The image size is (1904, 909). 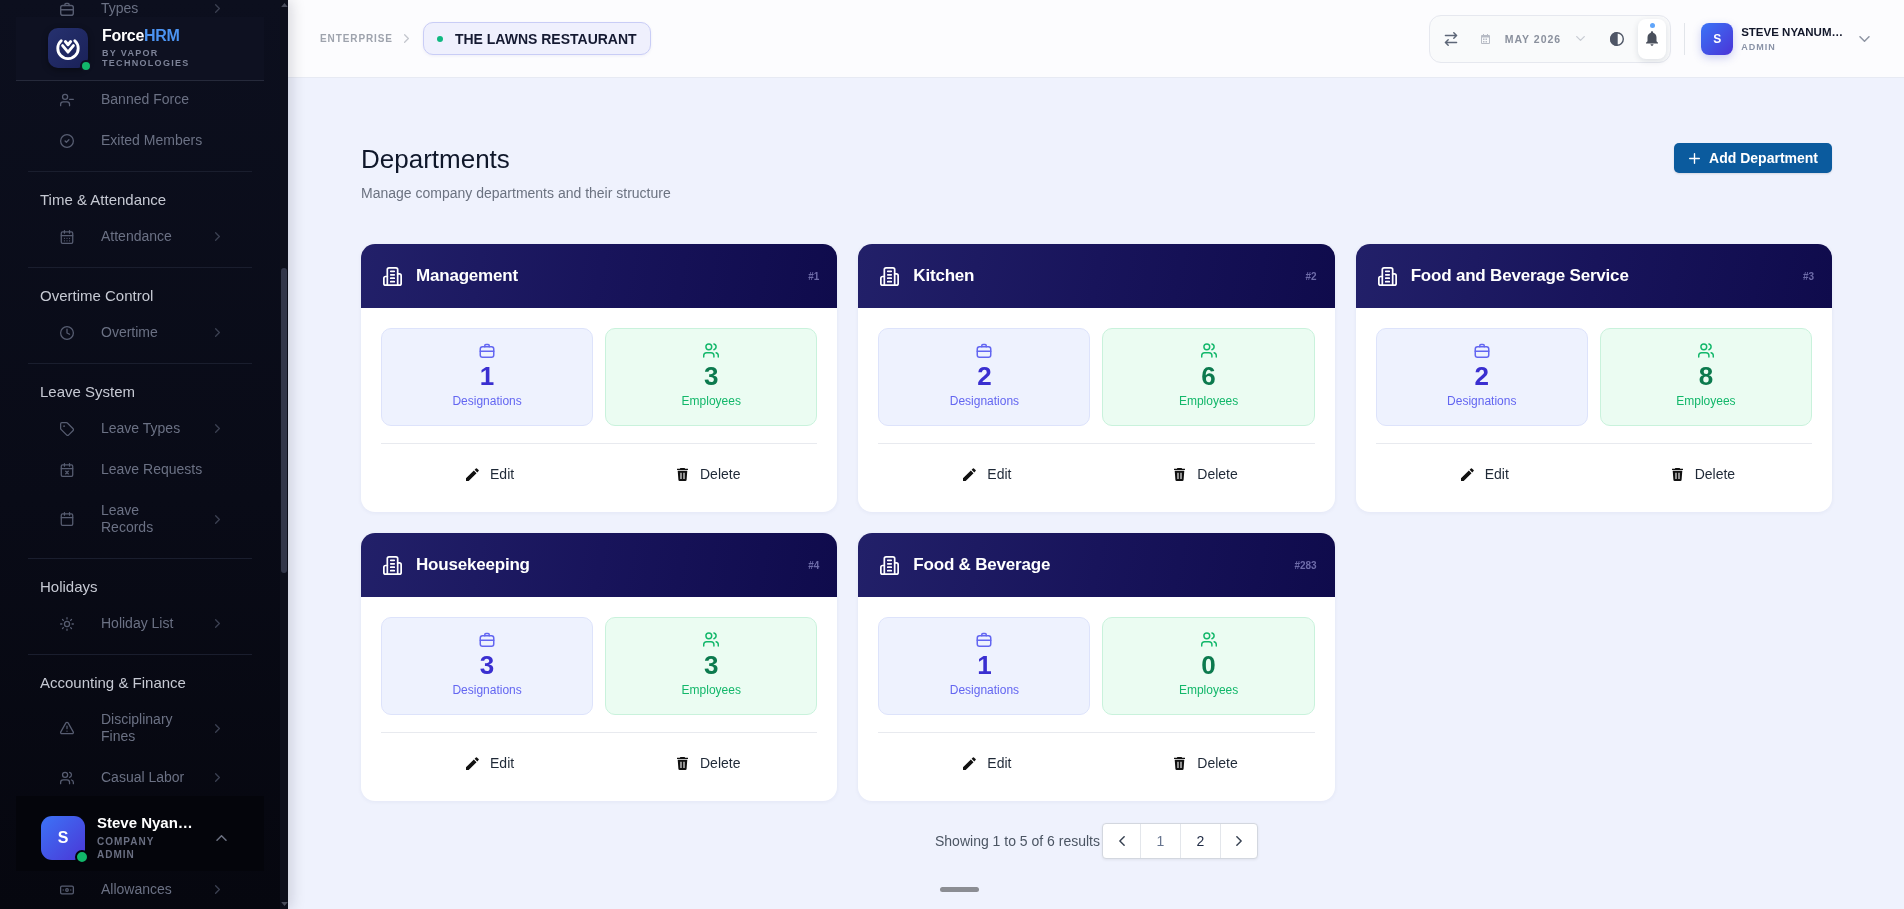 What do you see at coordinates (536, 38) in the screenshot?
I see `workspace-selector: THE LAWNS RESTAURANT` at bounding box center [536, 38].